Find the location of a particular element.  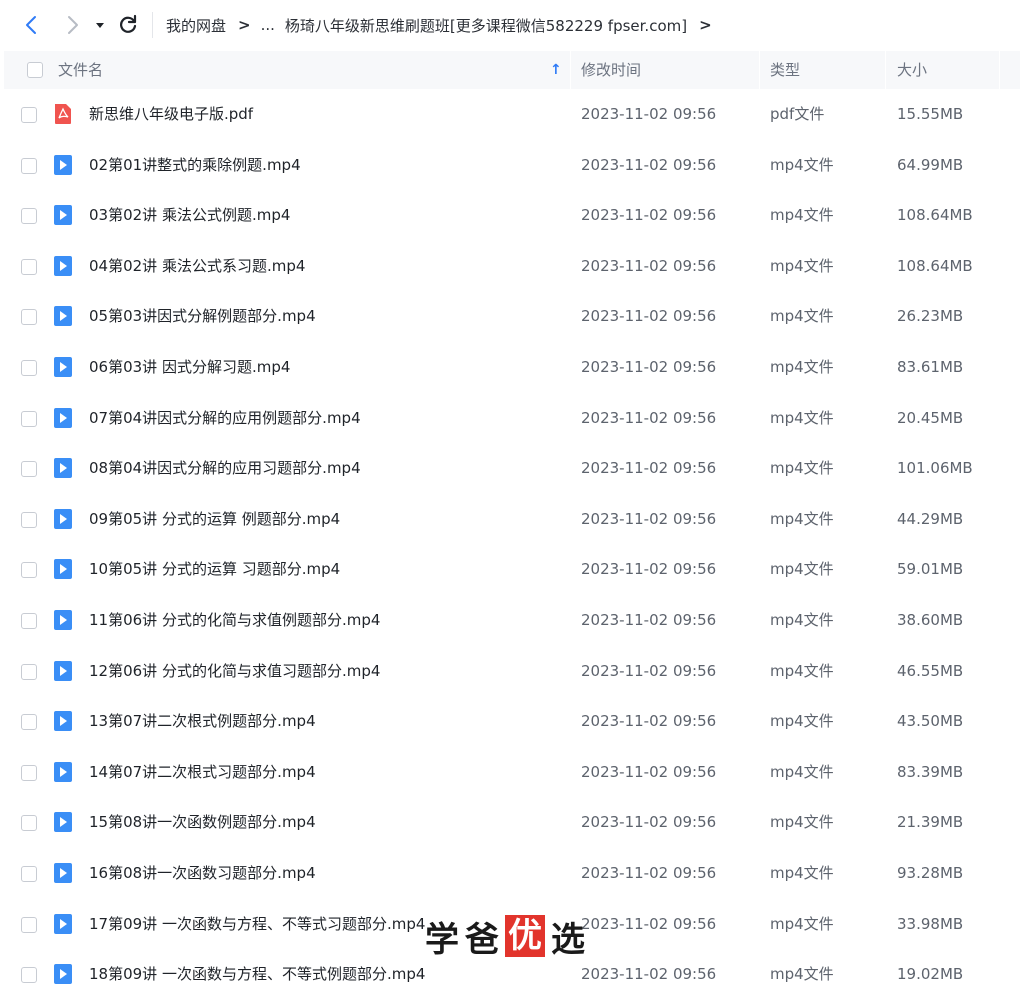

file-name: 05第03讲因式分解例题部分.mp4 is located at coordinates (202, 316).